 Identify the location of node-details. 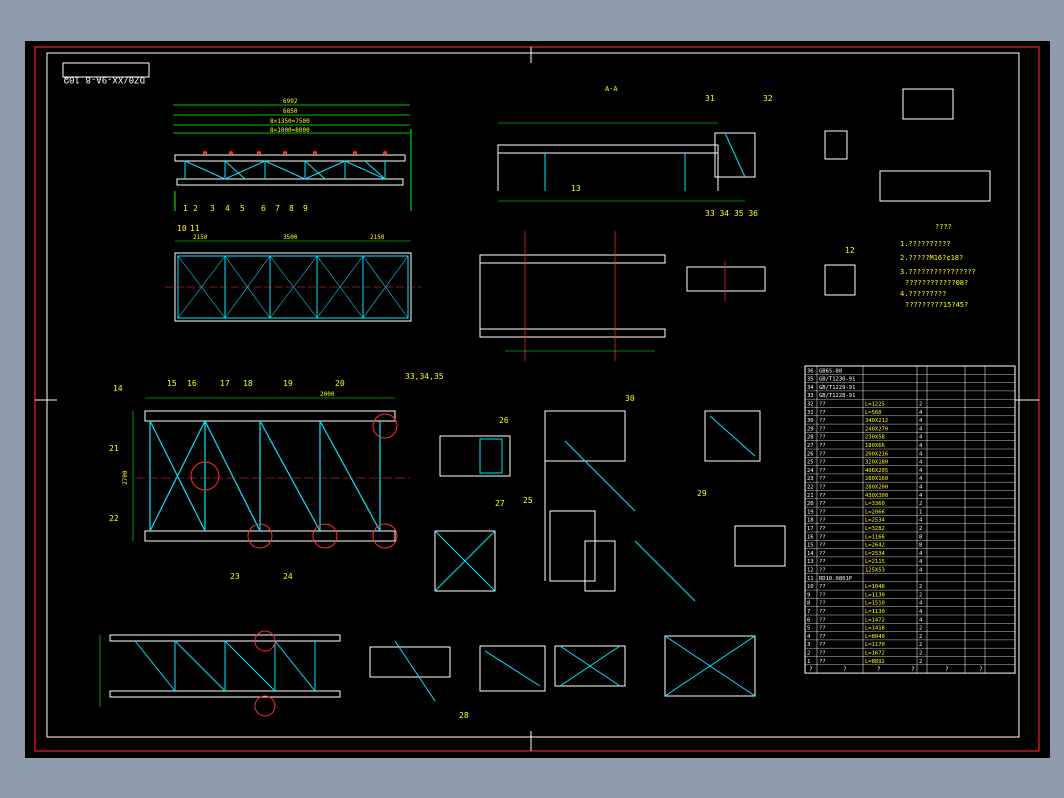
(610, 506).